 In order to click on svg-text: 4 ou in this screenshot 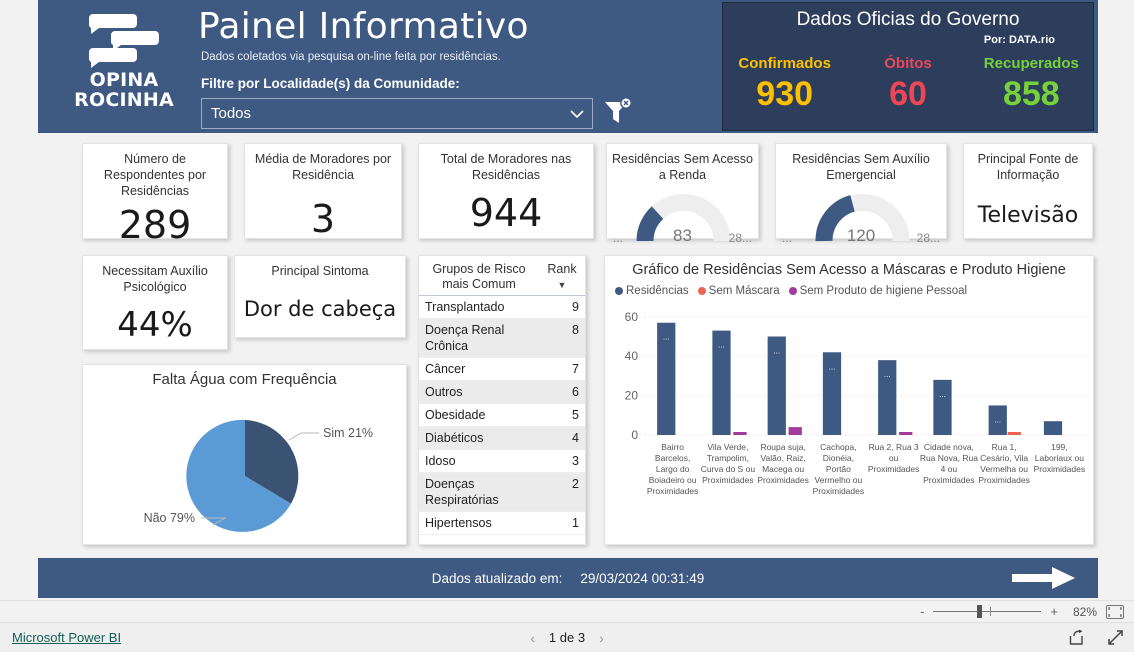, I will do `click(949, 469)`.